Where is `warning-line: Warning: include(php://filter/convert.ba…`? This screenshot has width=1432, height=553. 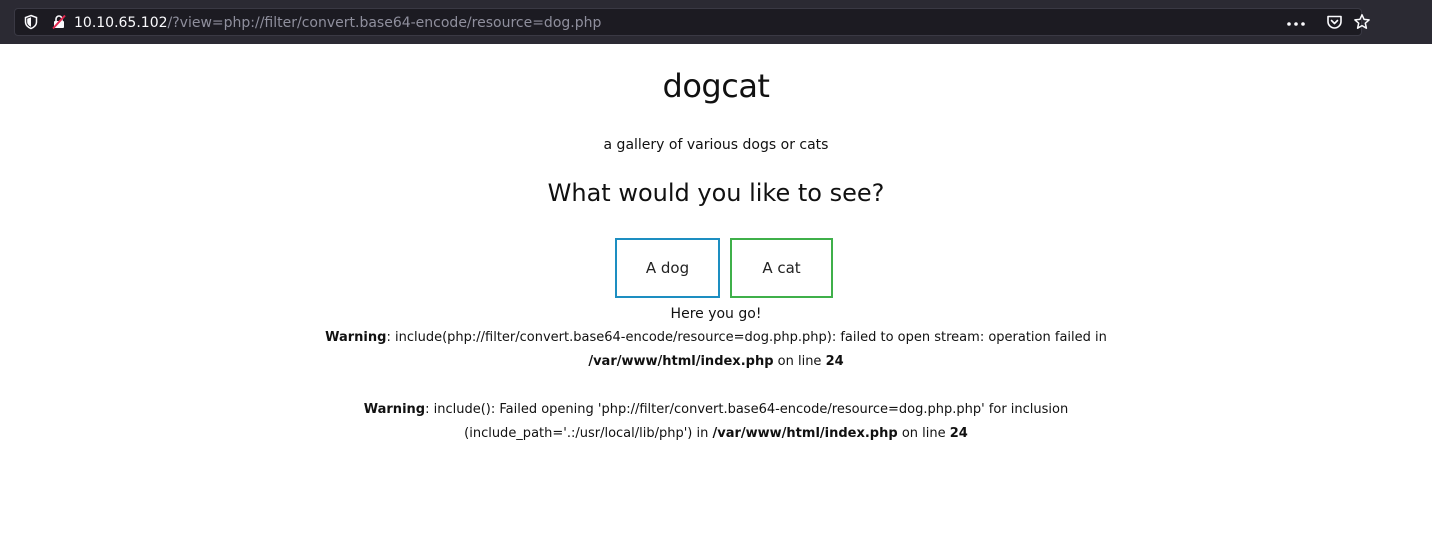
warning-line: Warning: include(php://filter/convert.ba… is located at coordinates (716, 338).